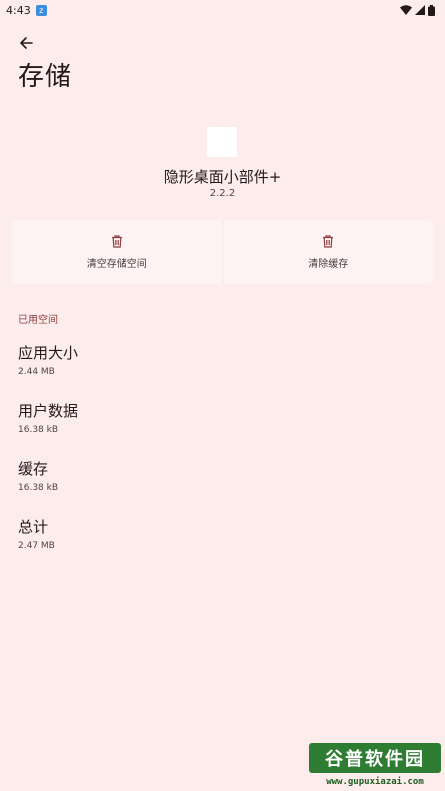  I want to click on list-item-total: 总计 2.47 MB, so click(36, 533).